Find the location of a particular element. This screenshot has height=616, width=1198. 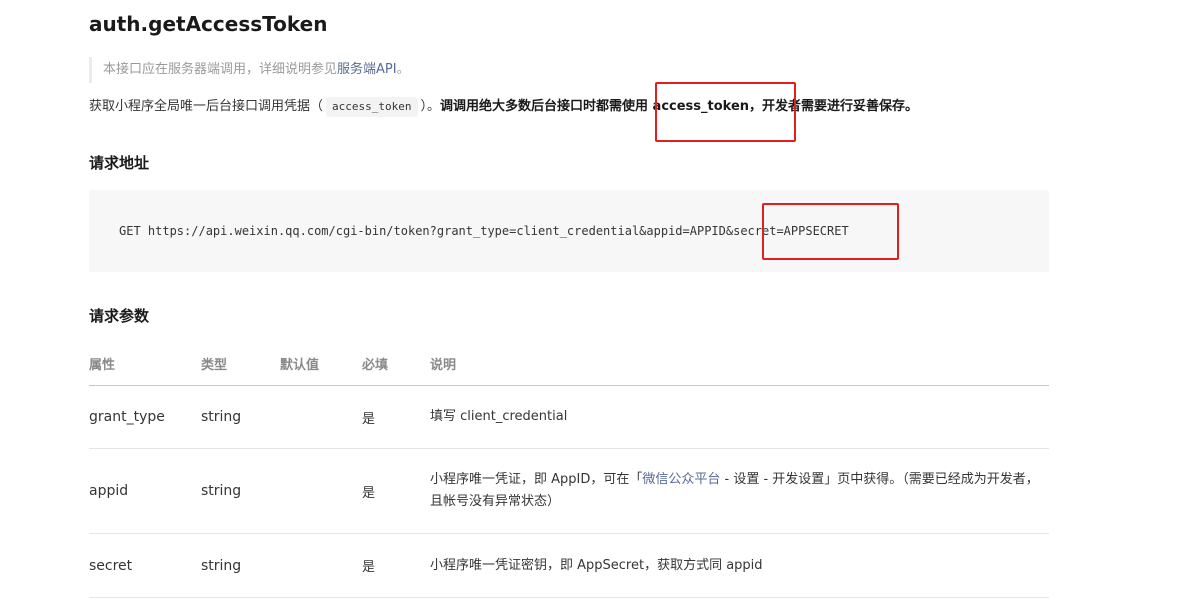

server-note: 本接口应在服务器端调用，详细说明参见服务端API。 is located at coordinates (249, 70).